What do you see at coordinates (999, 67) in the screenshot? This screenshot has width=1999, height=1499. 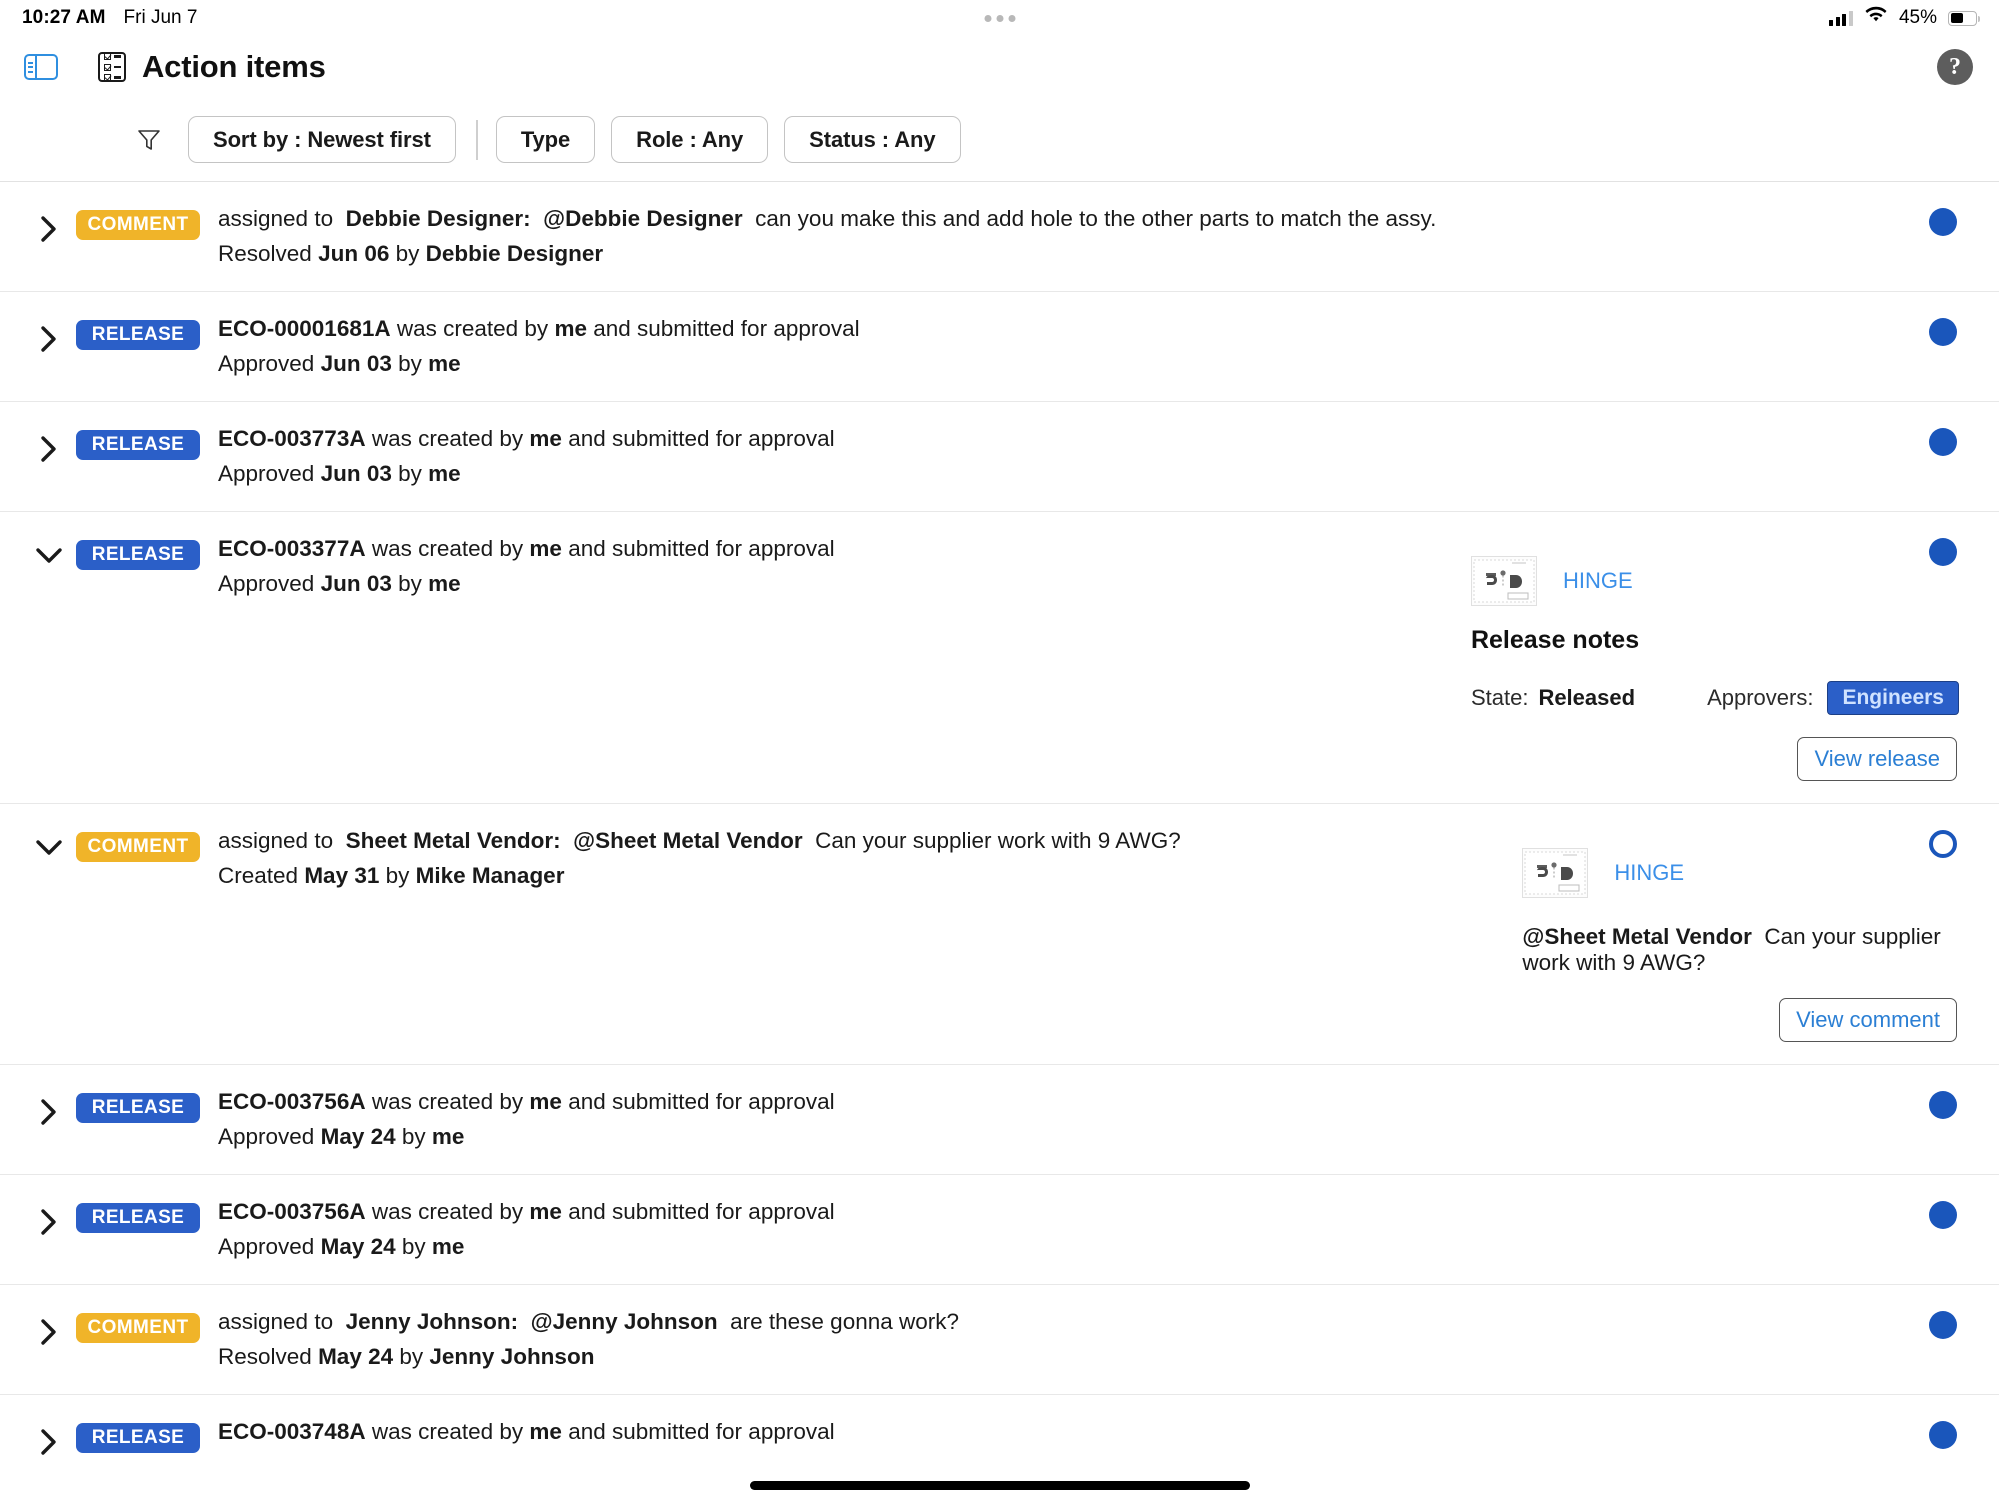 I see `app-header: Action items ?` at bounding box center [999, 67].